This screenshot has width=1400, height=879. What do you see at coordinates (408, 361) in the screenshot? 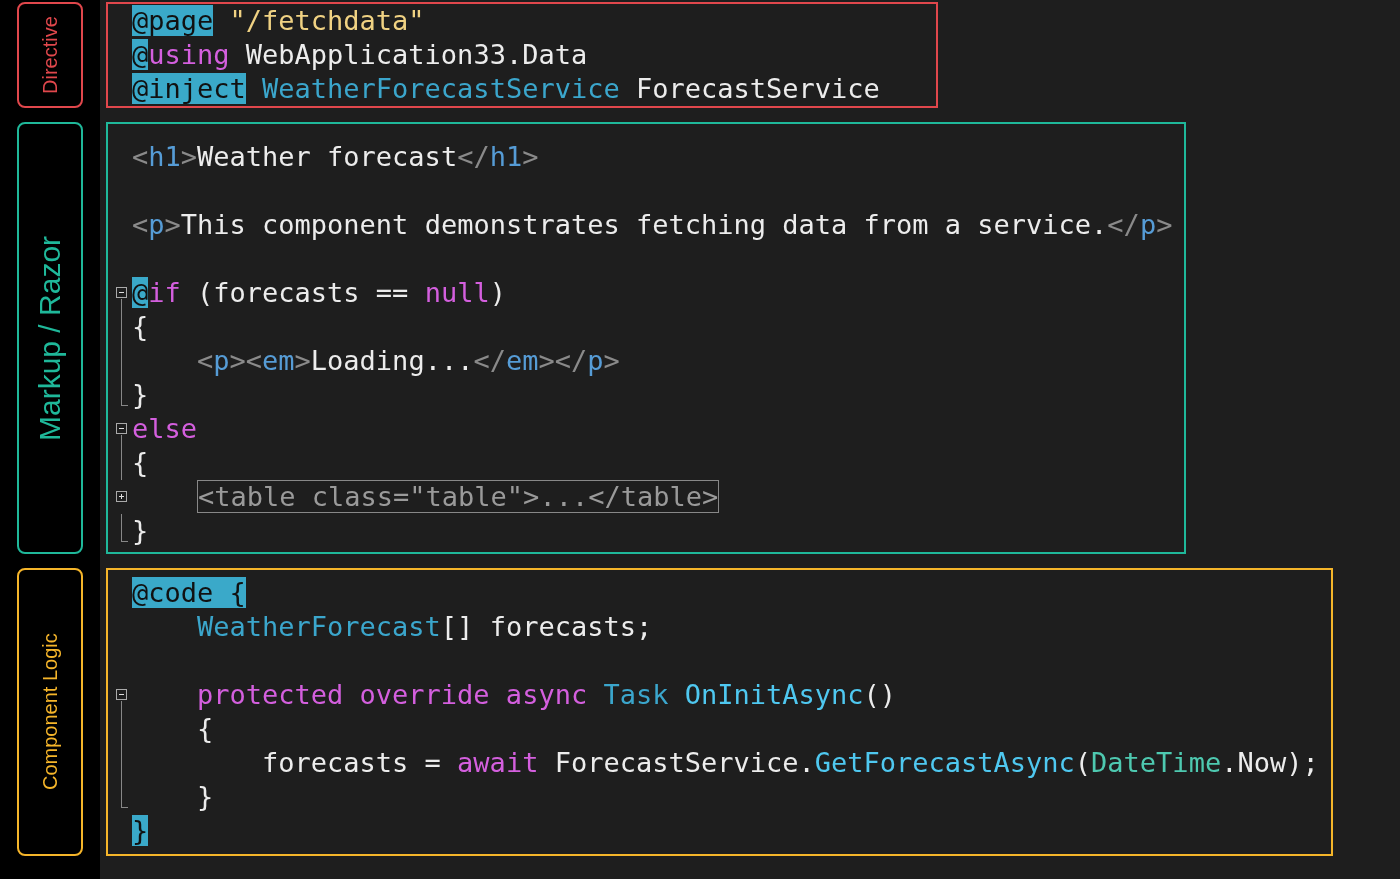
I see `code-line: <p><em>Loading...</em></p>` at bounding box center [408, 361].